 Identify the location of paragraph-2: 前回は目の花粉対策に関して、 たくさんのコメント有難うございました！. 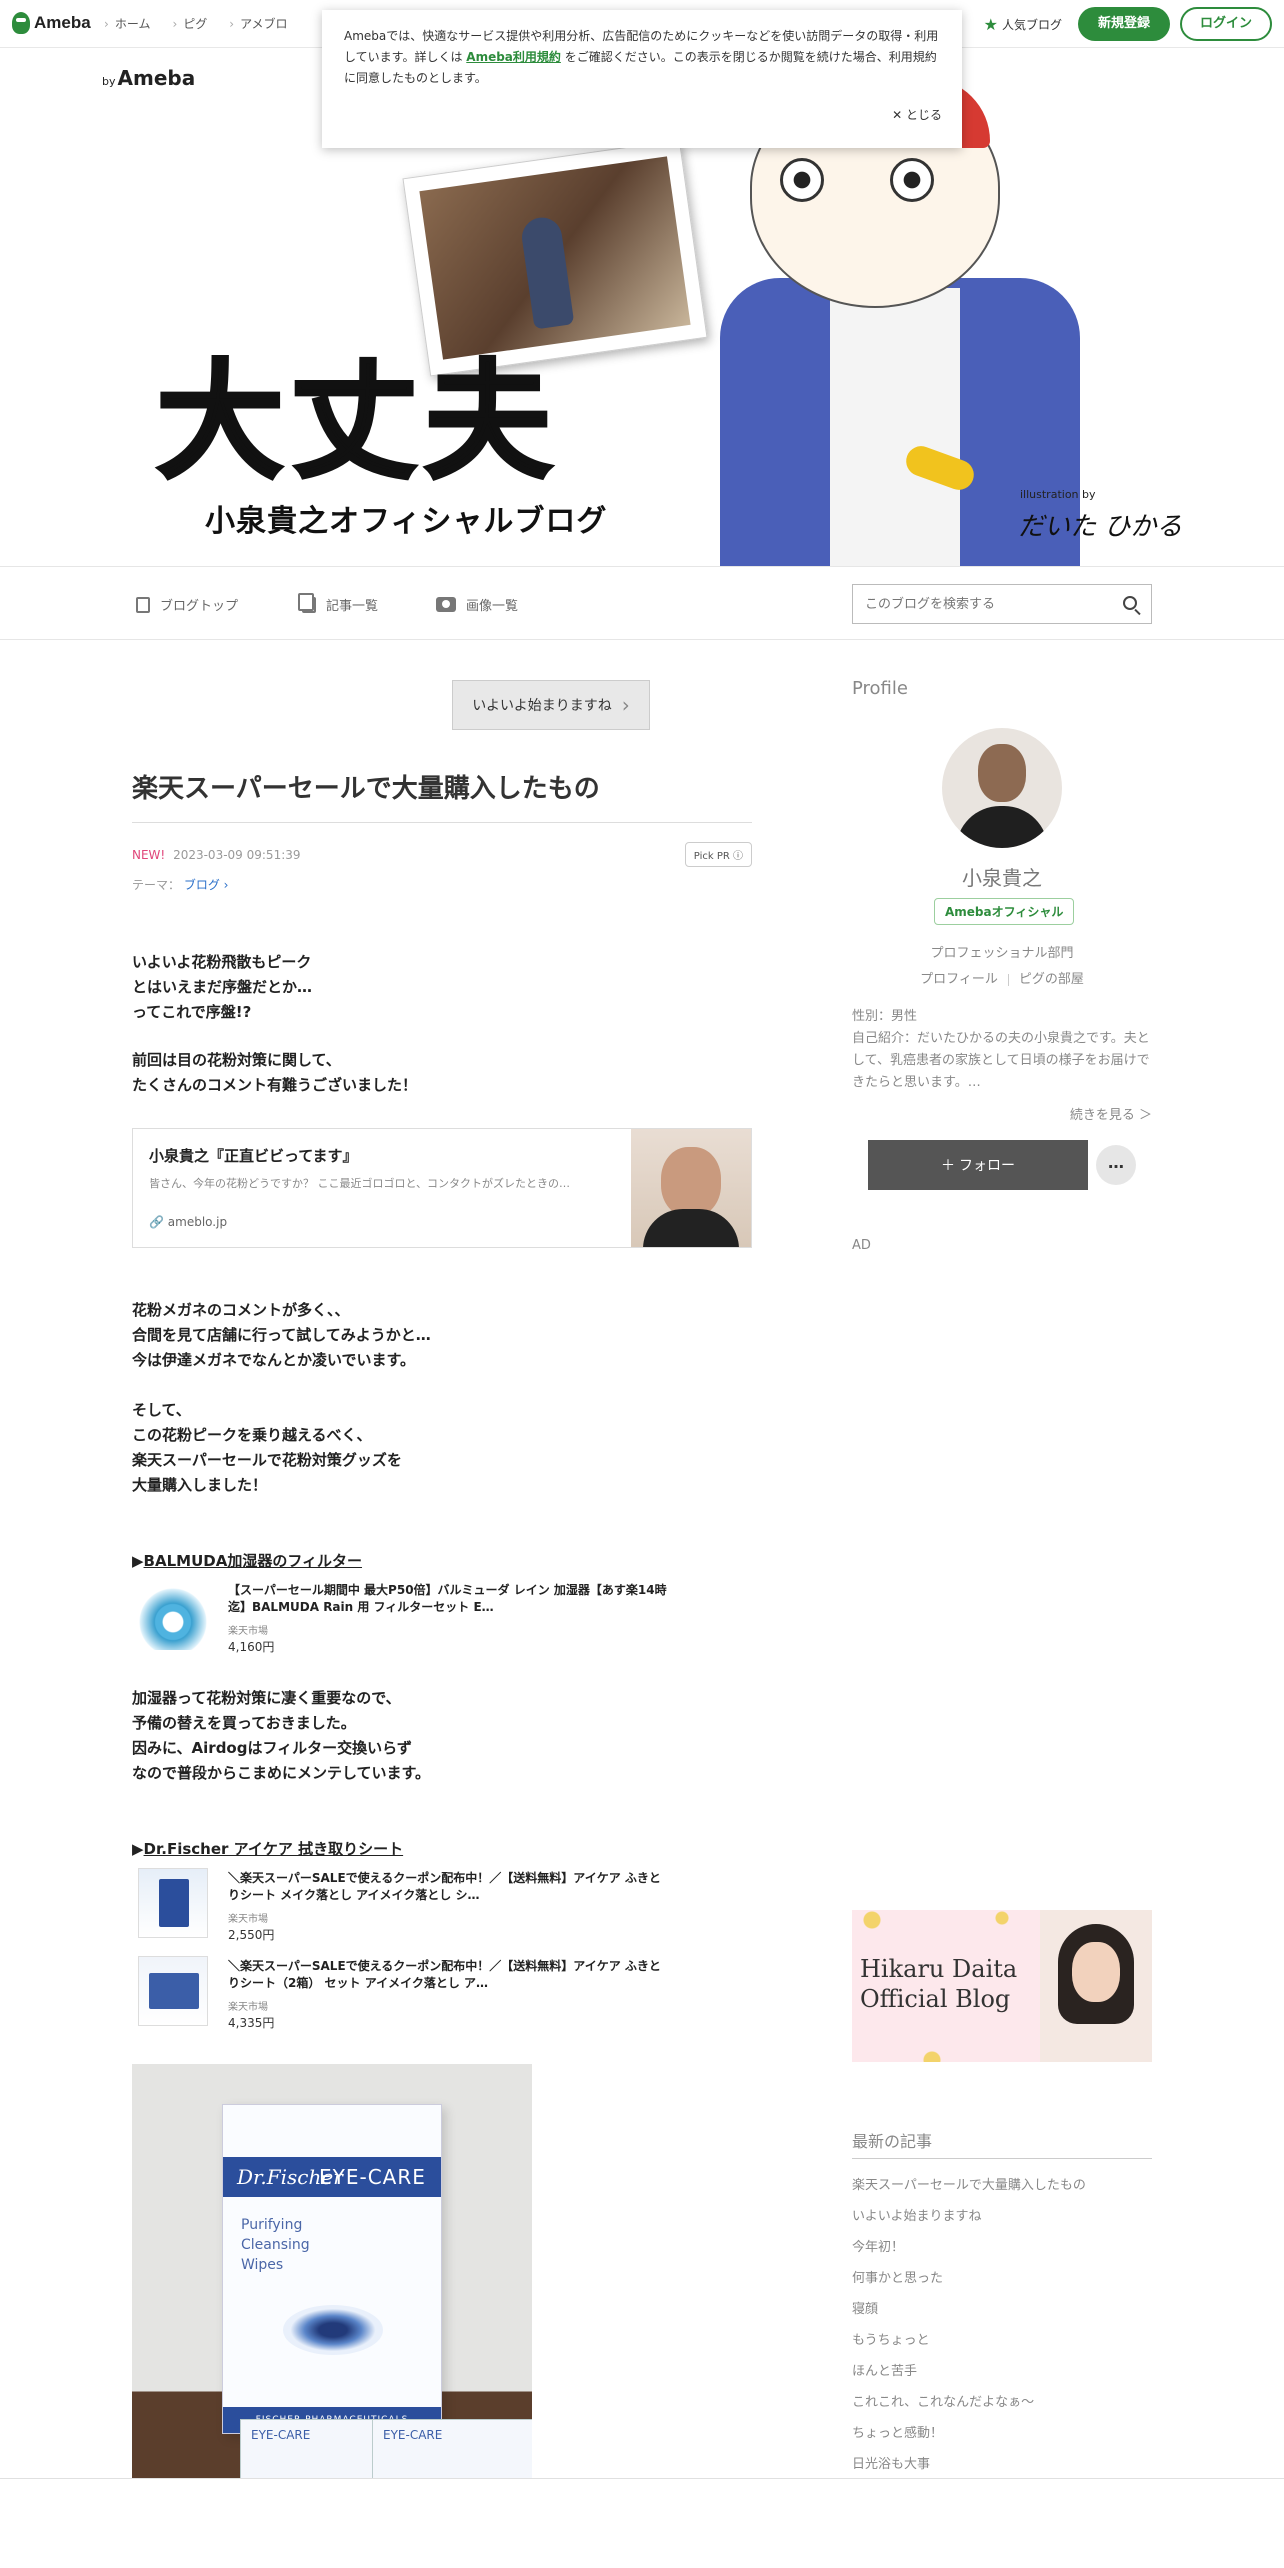
(275, 1072).